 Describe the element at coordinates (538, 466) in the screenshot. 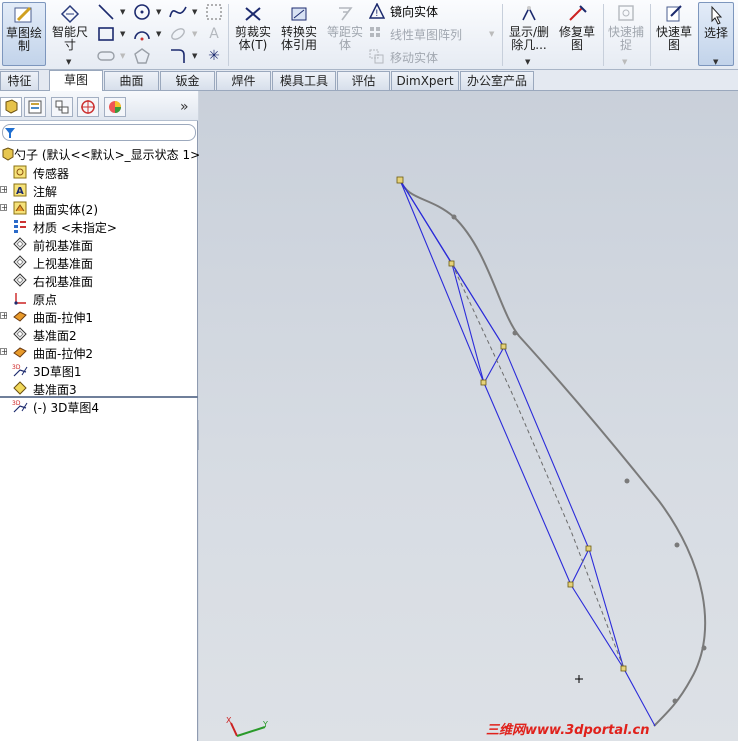

I see `construction-line` at that location.